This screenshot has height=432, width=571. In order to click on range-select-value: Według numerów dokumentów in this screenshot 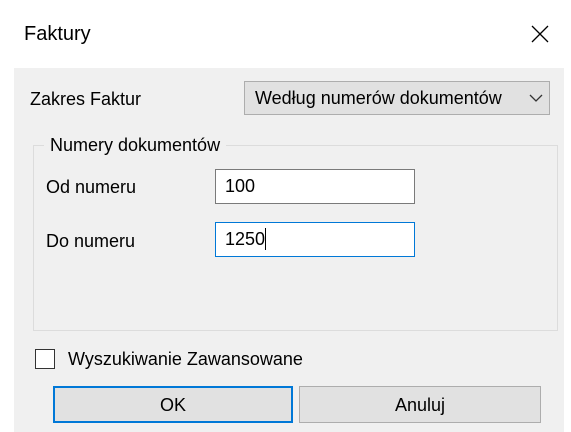, I will do `click(378, 98)`.